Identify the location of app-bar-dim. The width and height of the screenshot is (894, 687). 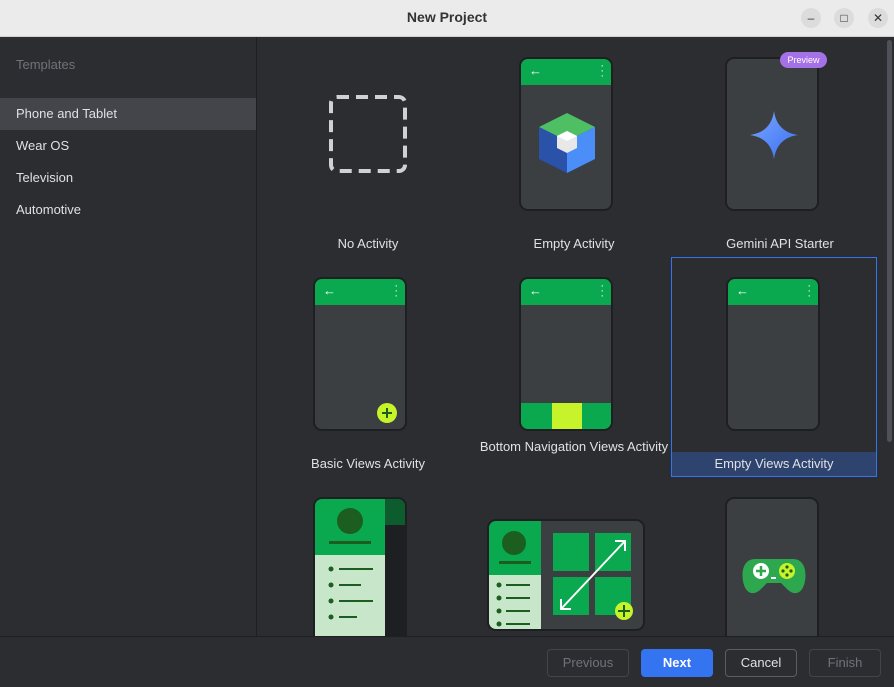
(395, 512).